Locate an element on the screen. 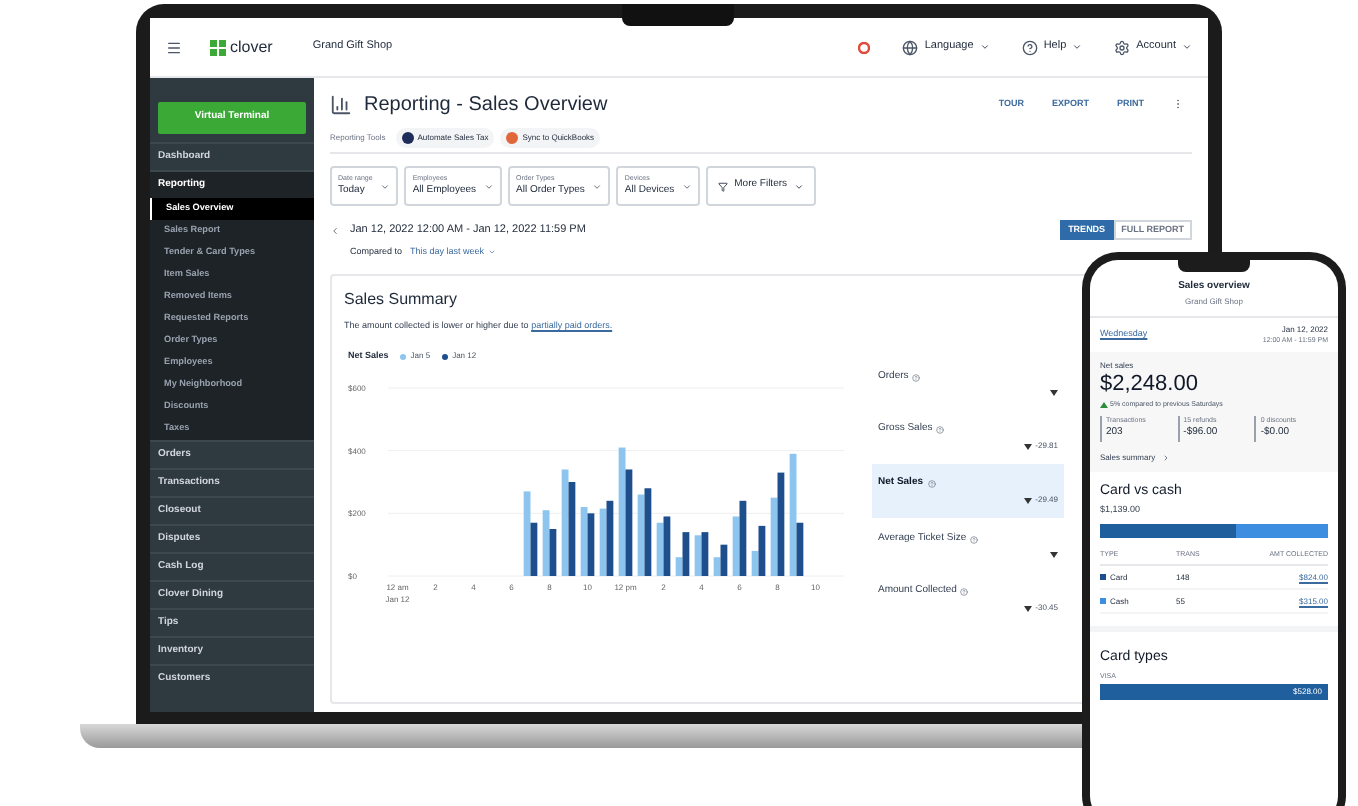 This screenshot has width=1358, height=806. globe-icon is located at coordinates (910, 47).